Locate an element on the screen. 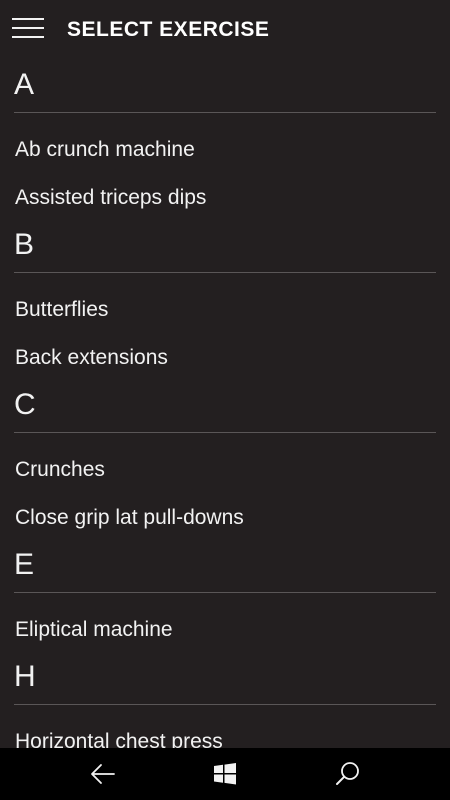  group-header-e: E is located at coordinates (225, 567).